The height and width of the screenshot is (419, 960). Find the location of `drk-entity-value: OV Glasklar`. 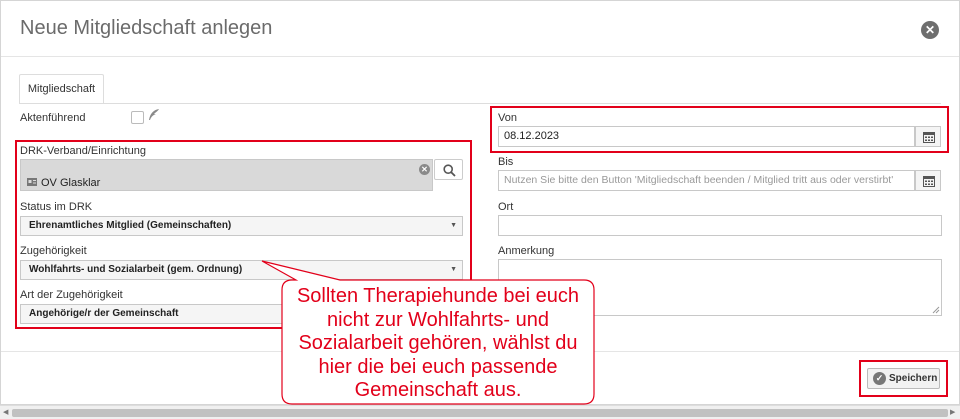

drk-entity-value: OV Glasklar is located at coordinates (71, 183).